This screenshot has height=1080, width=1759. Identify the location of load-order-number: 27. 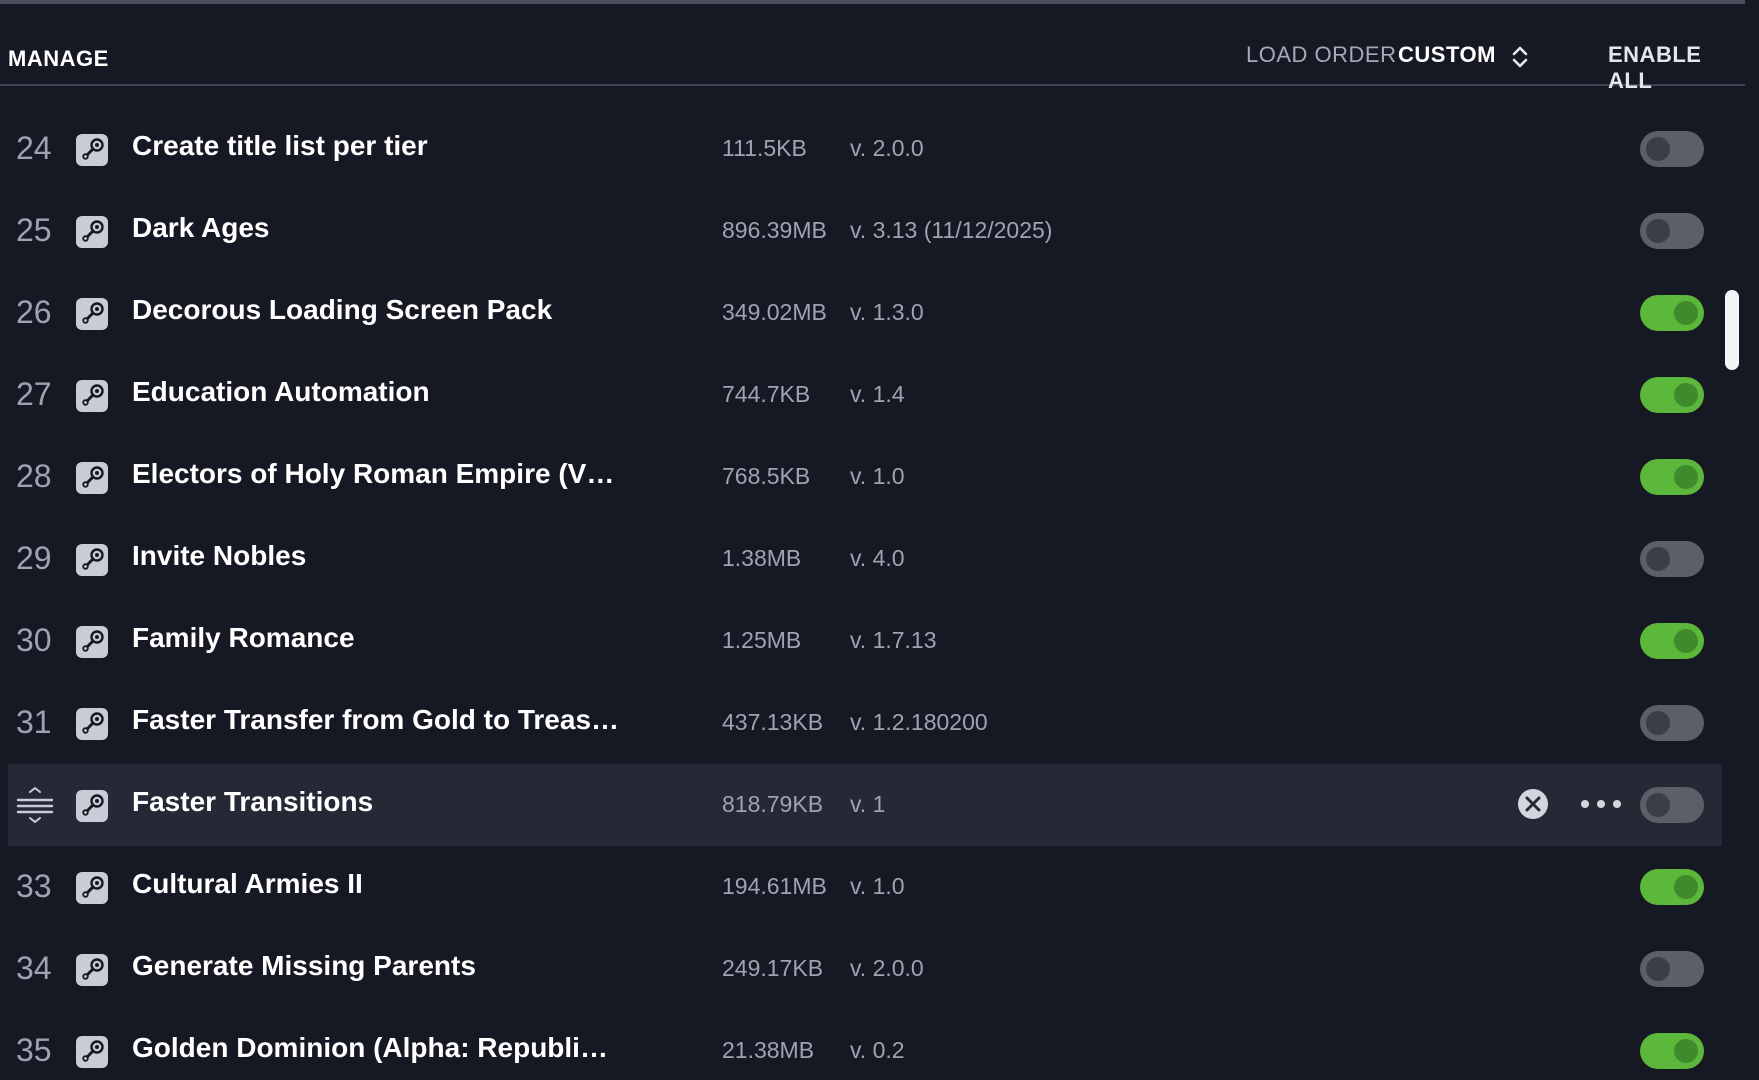
(34, 394).